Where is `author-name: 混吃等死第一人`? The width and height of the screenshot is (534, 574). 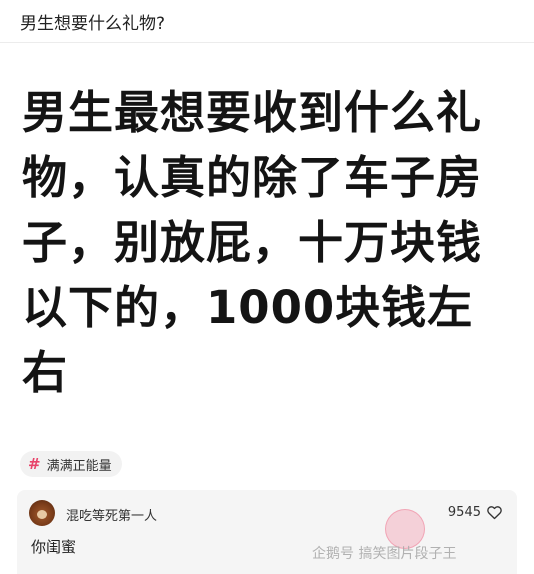
author-name: 混吃等死第一人 is located at coordinates (111, 514).